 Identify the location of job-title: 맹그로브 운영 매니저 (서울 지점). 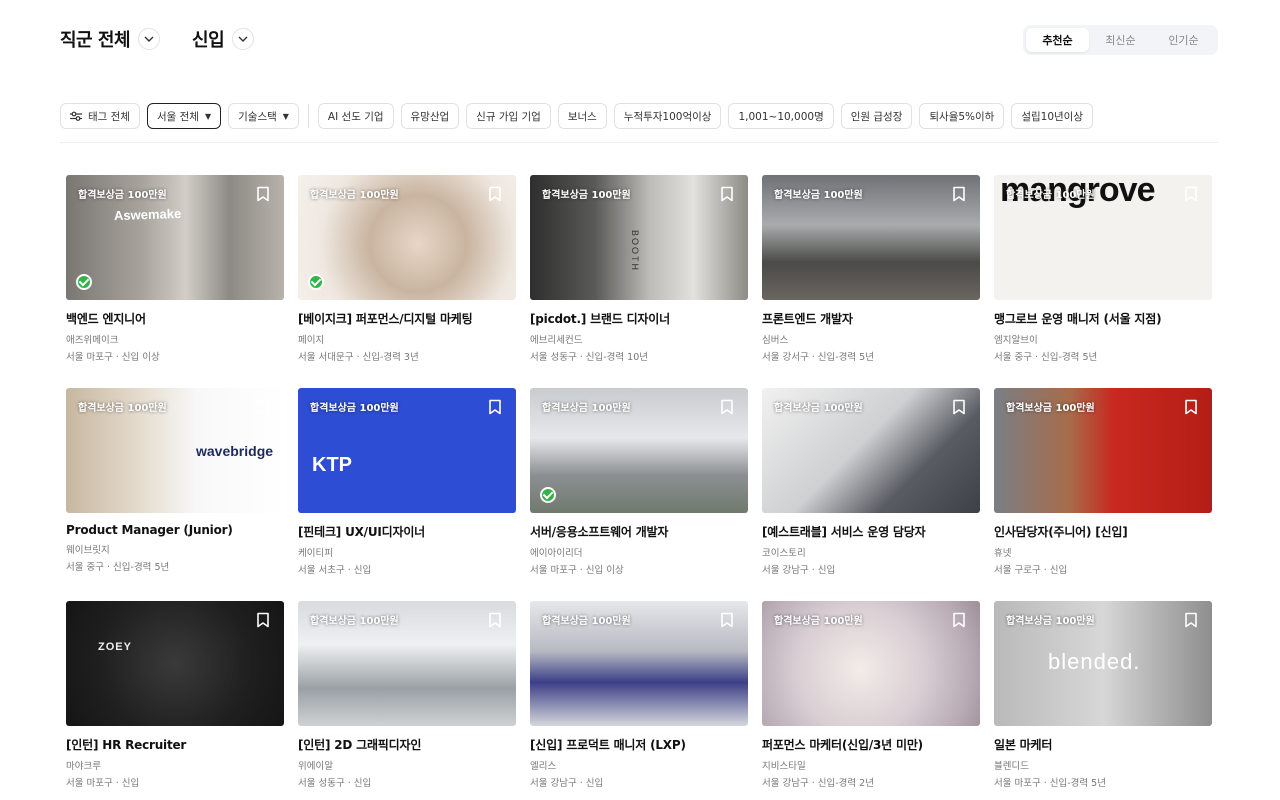
(1103, 318).